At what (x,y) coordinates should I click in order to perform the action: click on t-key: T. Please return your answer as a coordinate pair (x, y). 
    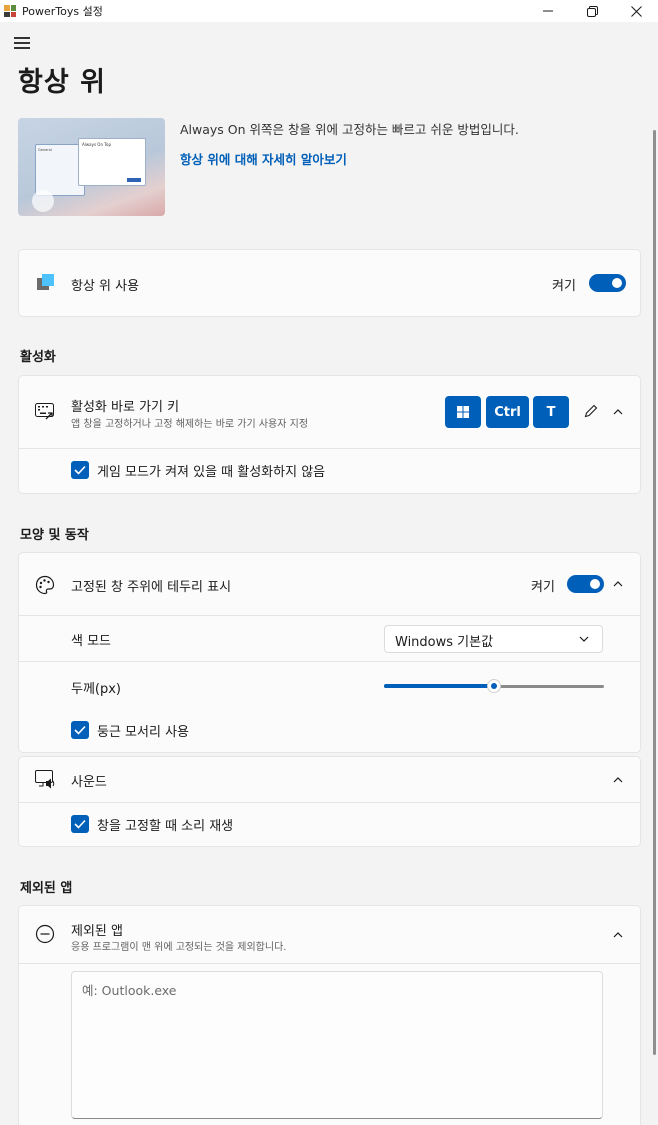
    Looking at the image, I should click on (551, 412).